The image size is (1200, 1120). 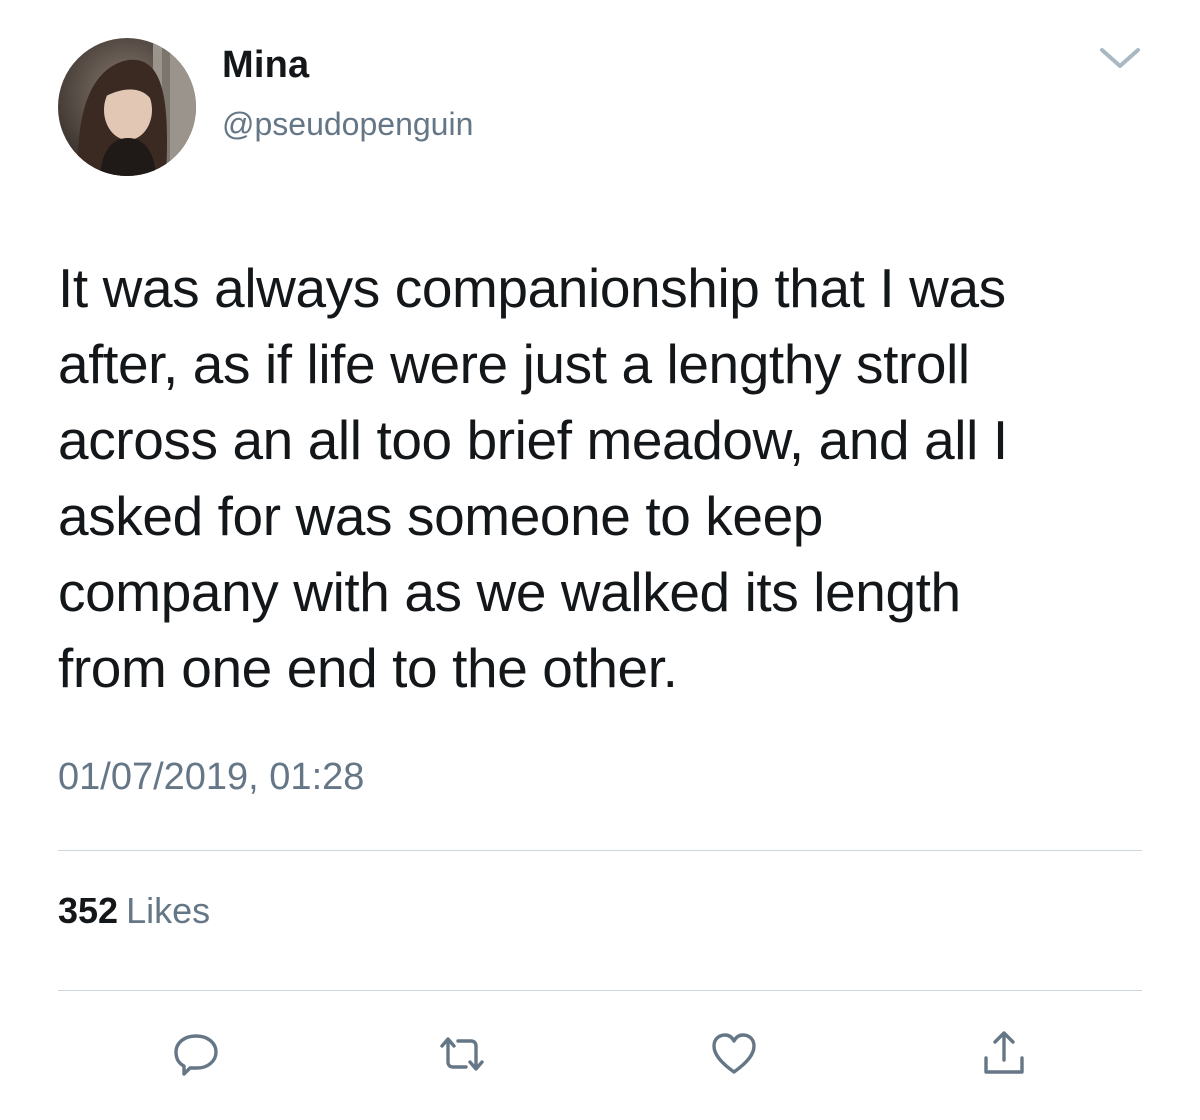 I want to click on likes-stat: 352 Likes, so click(x=134, y=911).